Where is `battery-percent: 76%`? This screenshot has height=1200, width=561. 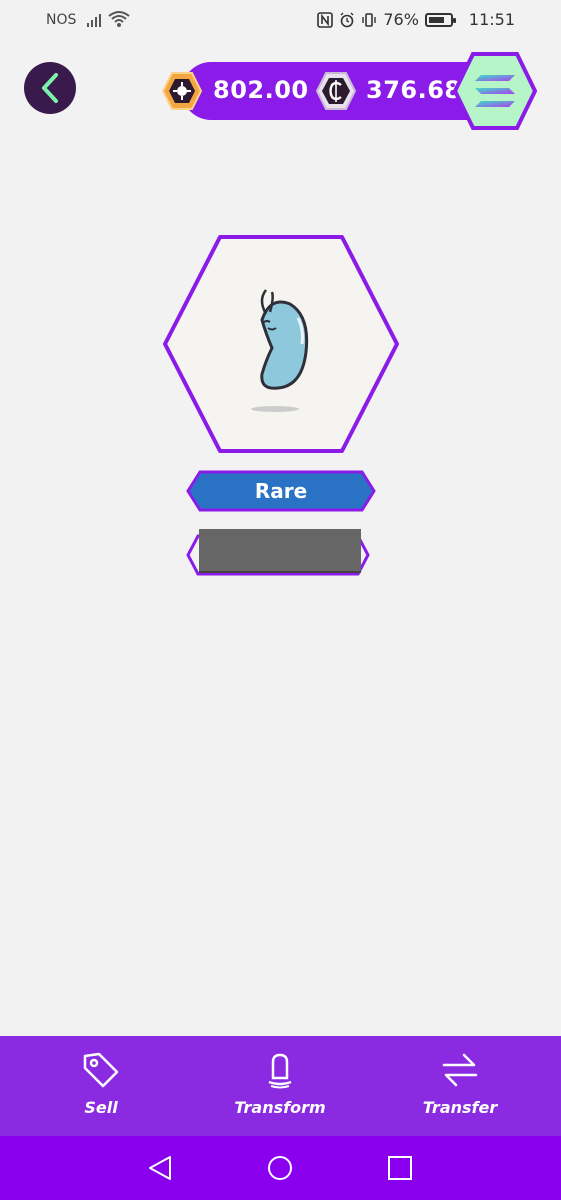
battery-percent: 76% is located at coordinates (401, 19).